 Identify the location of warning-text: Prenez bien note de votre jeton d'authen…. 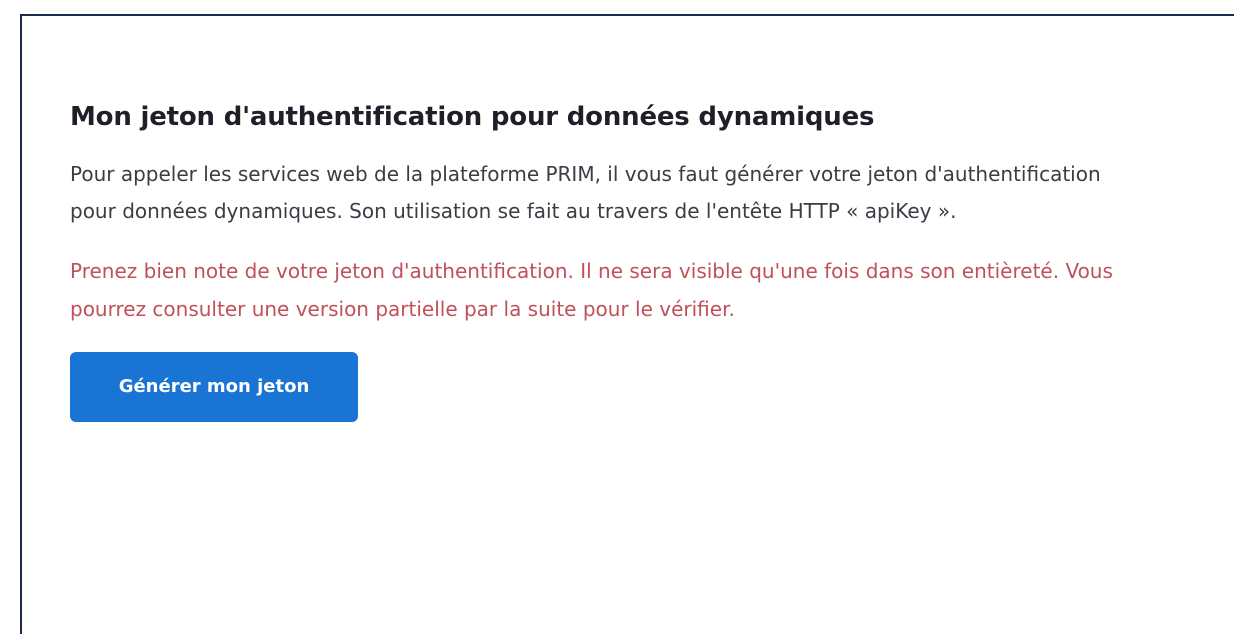
(591, 290).